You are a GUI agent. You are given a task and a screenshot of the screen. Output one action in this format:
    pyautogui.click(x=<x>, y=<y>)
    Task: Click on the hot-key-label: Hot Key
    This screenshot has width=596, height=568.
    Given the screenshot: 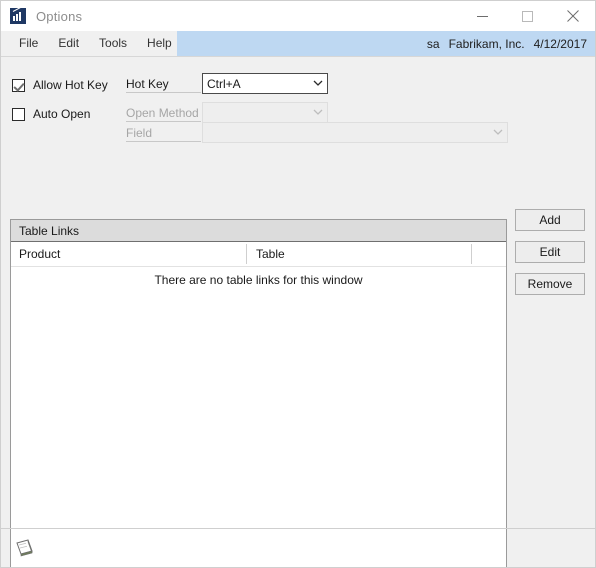 What is the action you would take?
    pyautogui.click(x=163, y=85)
    